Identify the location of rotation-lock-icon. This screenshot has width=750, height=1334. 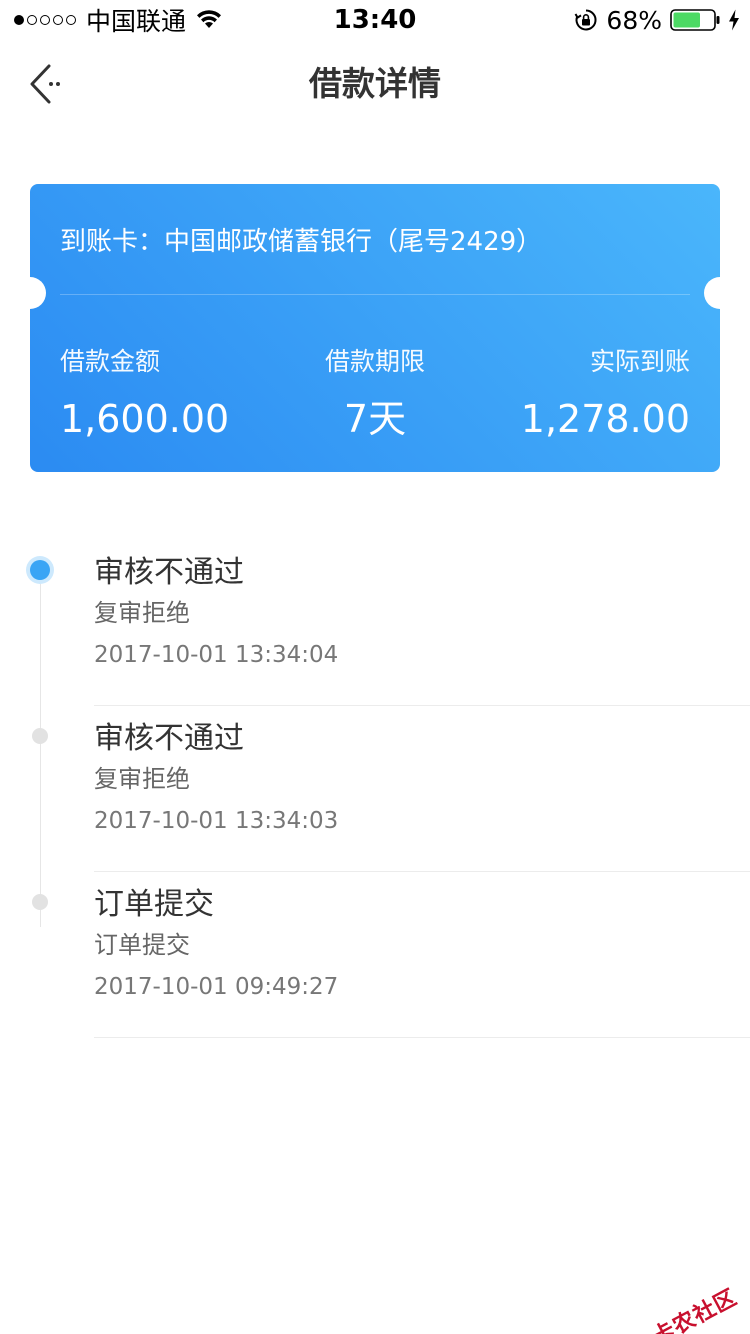
(586, 20).